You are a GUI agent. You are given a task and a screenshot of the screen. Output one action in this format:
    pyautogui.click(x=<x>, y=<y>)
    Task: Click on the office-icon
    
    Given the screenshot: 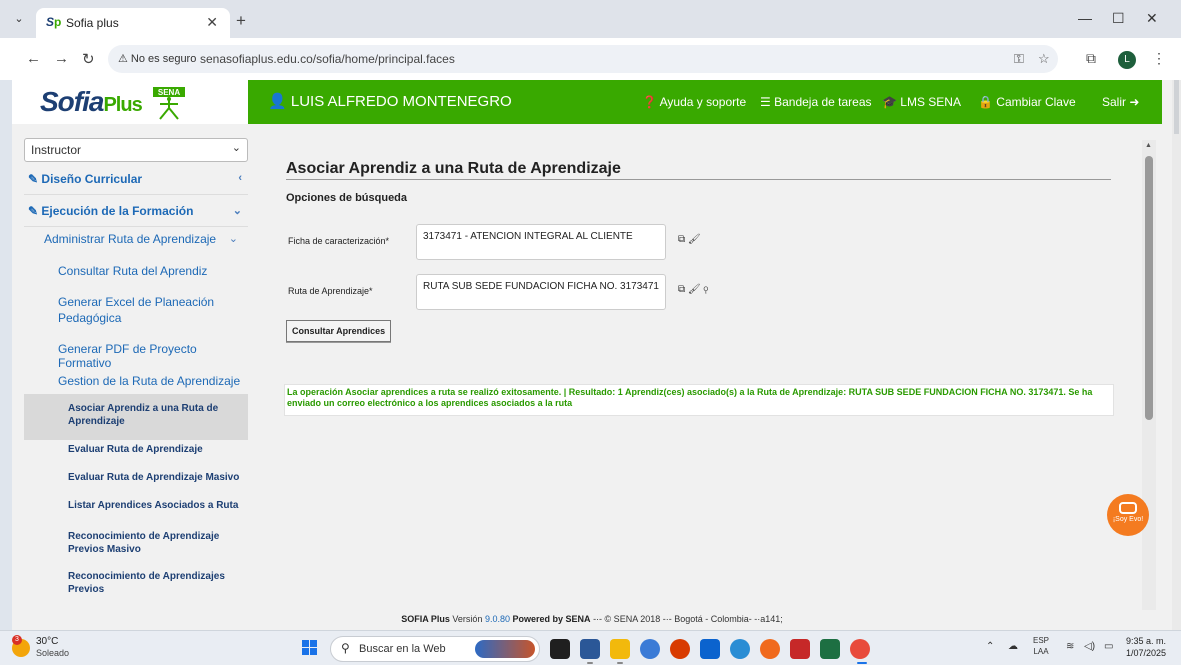 What is the action you would take?
    pyautogui.click(x=680, y=649)
    